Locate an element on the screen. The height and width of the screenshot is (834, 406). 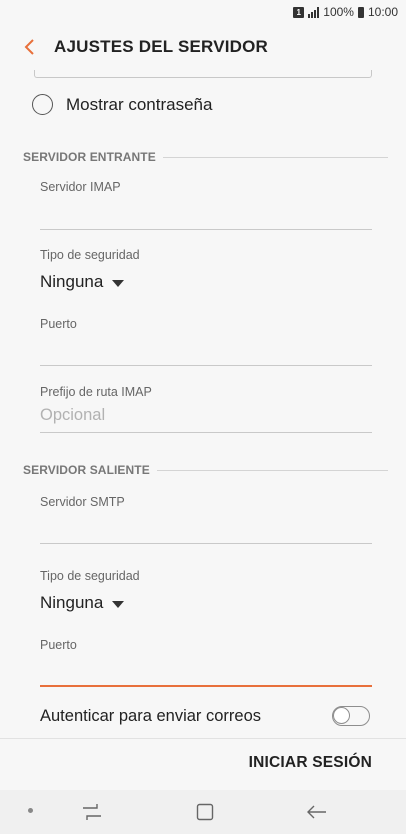
outgoing-security-select: Ninguna is located at coordinates (82, 603).